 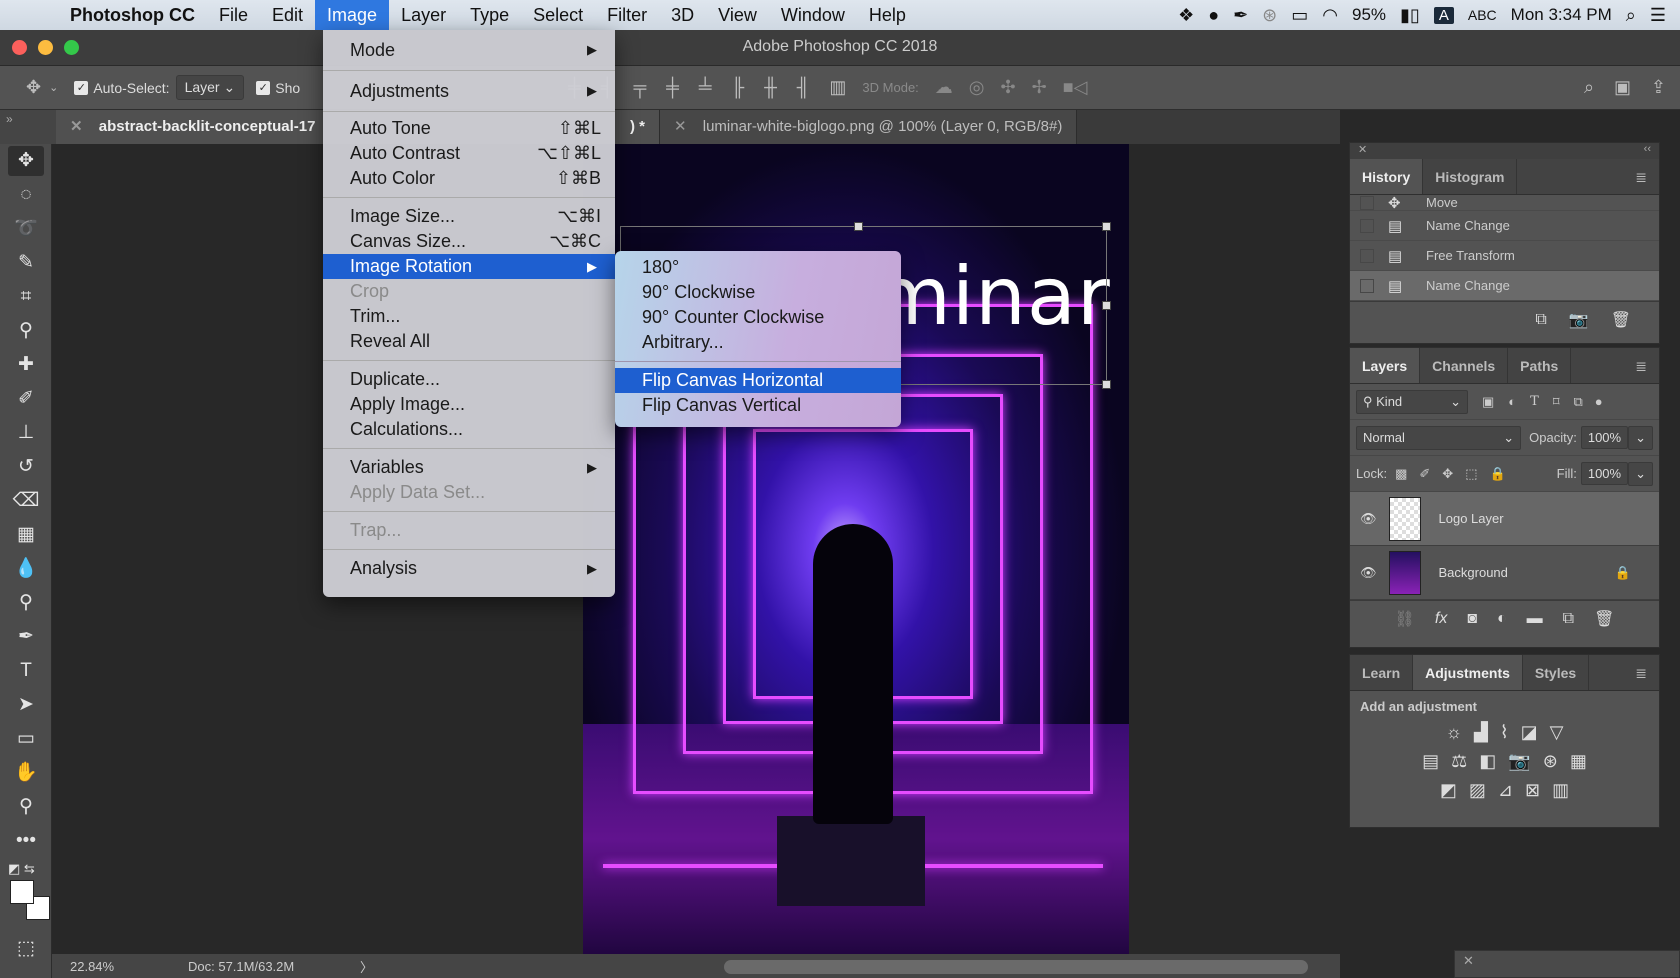 What do you see at coordinates (1502, 619) in the screenshot?
I see `new-adjustment-layer-icon: ◐` at bounding box center [1502, 619].